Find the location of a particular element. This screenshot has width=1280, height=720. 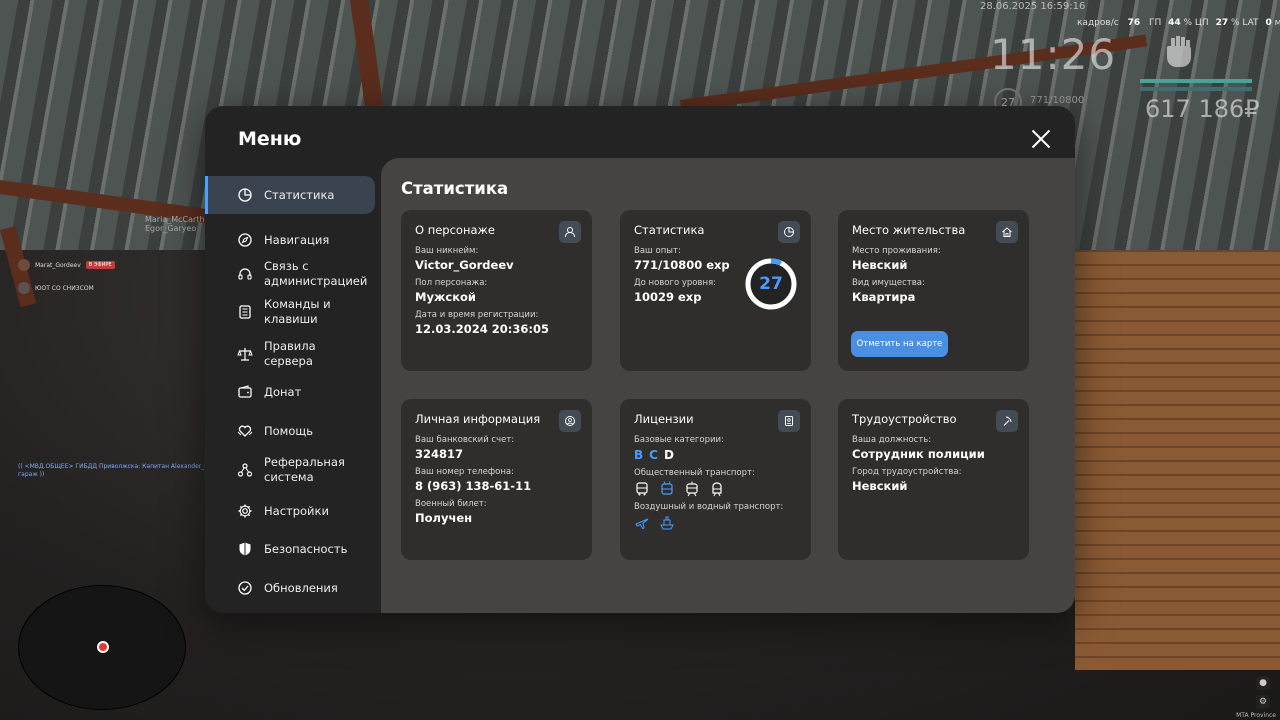

hud-performance: кадров/с 76 ГП 44 % ЦП 27 % LAT 0 мс is located at coordinates (1178, 23).